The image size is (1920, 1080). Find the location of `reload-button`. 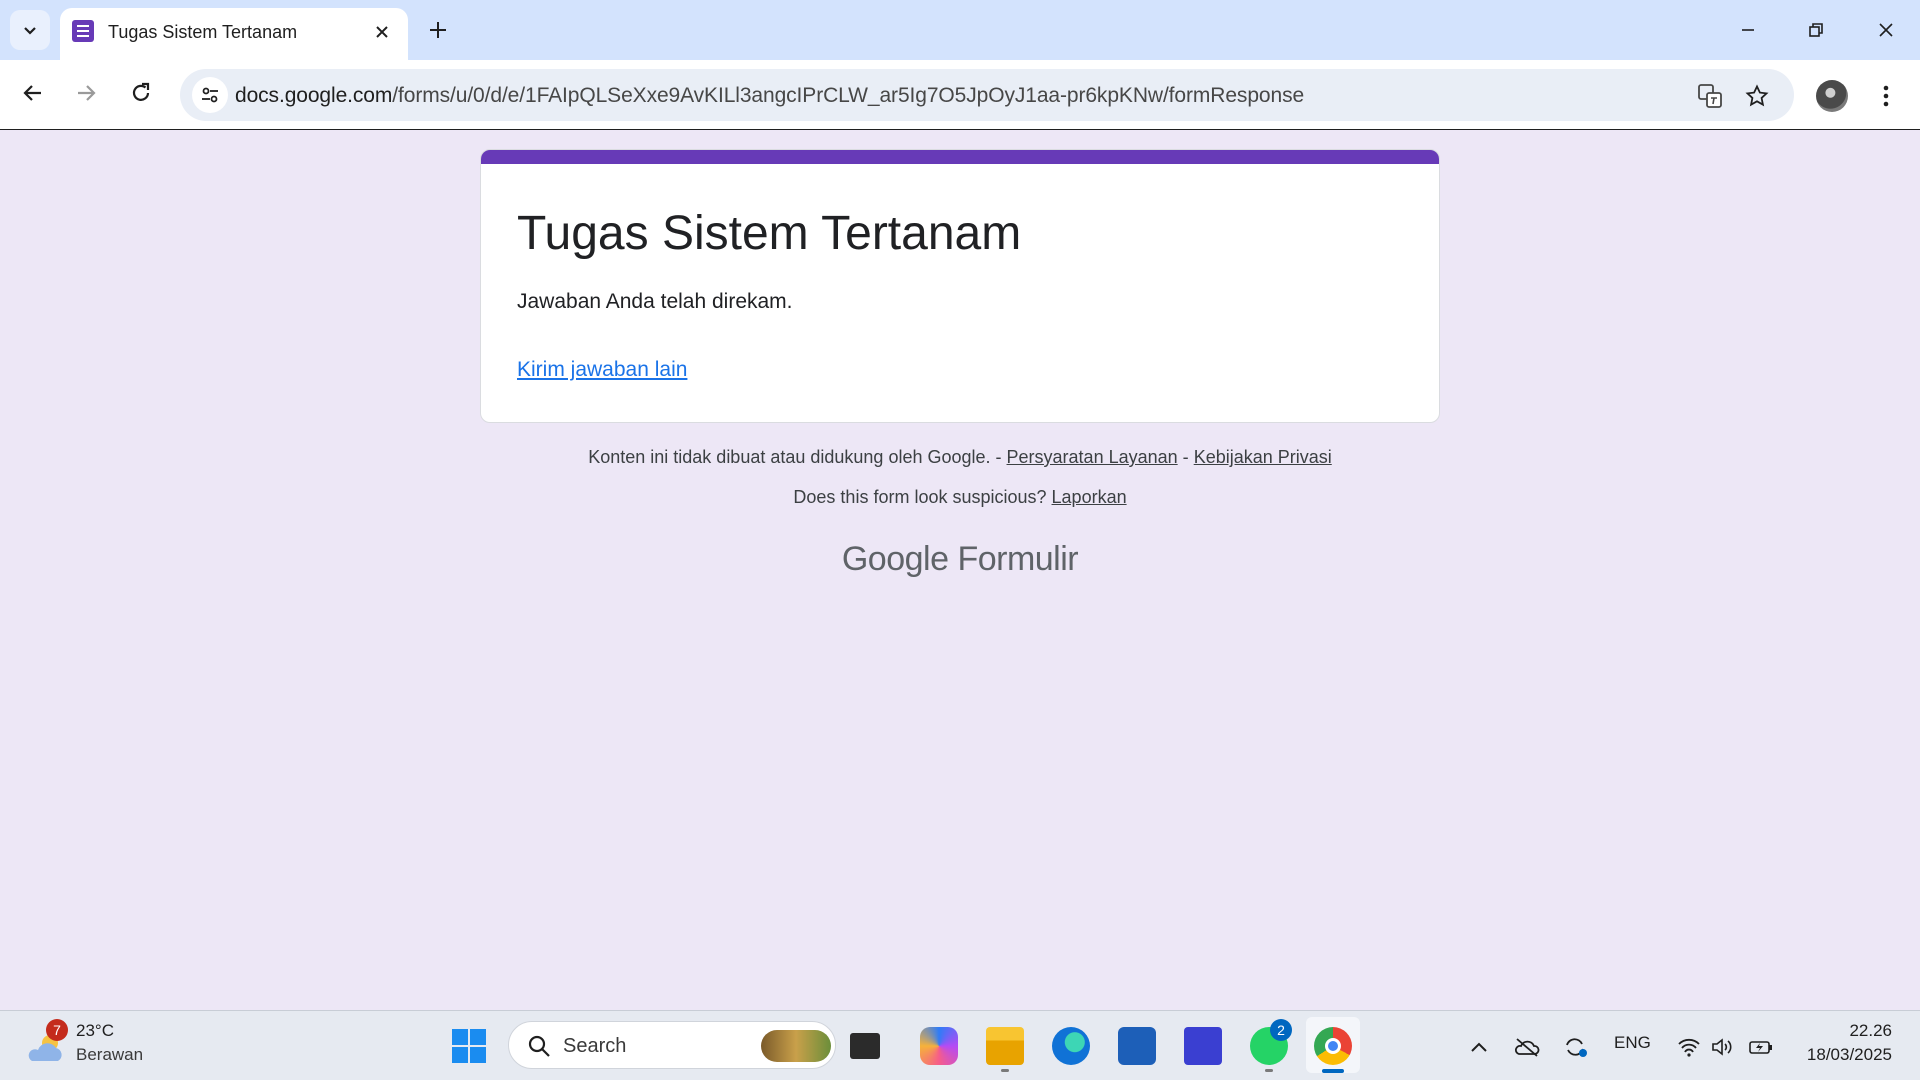

reload-button is located at coordinates (141, 93).